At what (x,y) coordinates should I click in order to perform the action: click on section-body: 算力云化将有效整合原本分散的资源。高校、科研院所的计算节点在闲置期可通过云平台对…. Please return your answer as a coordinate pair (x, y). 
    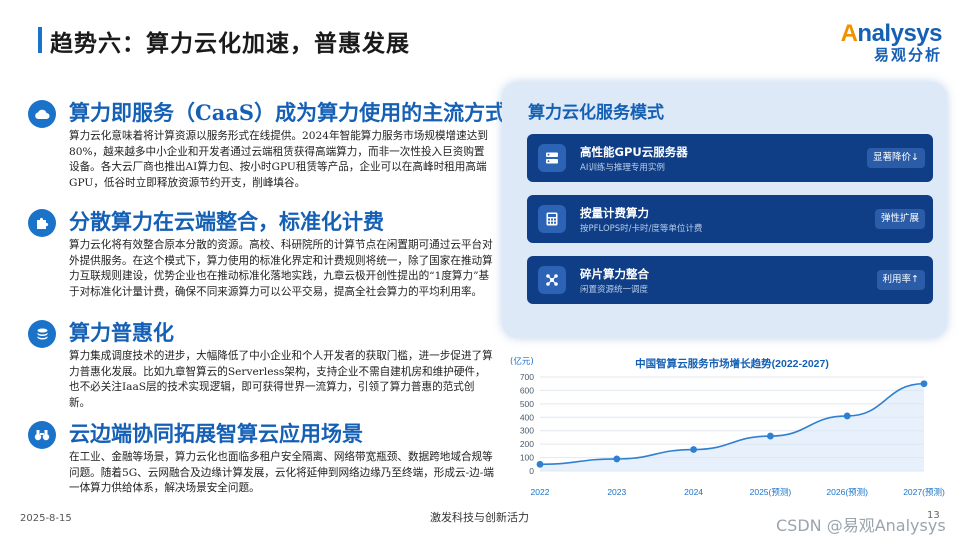
    Looking at the image, I should click on (281, 268).